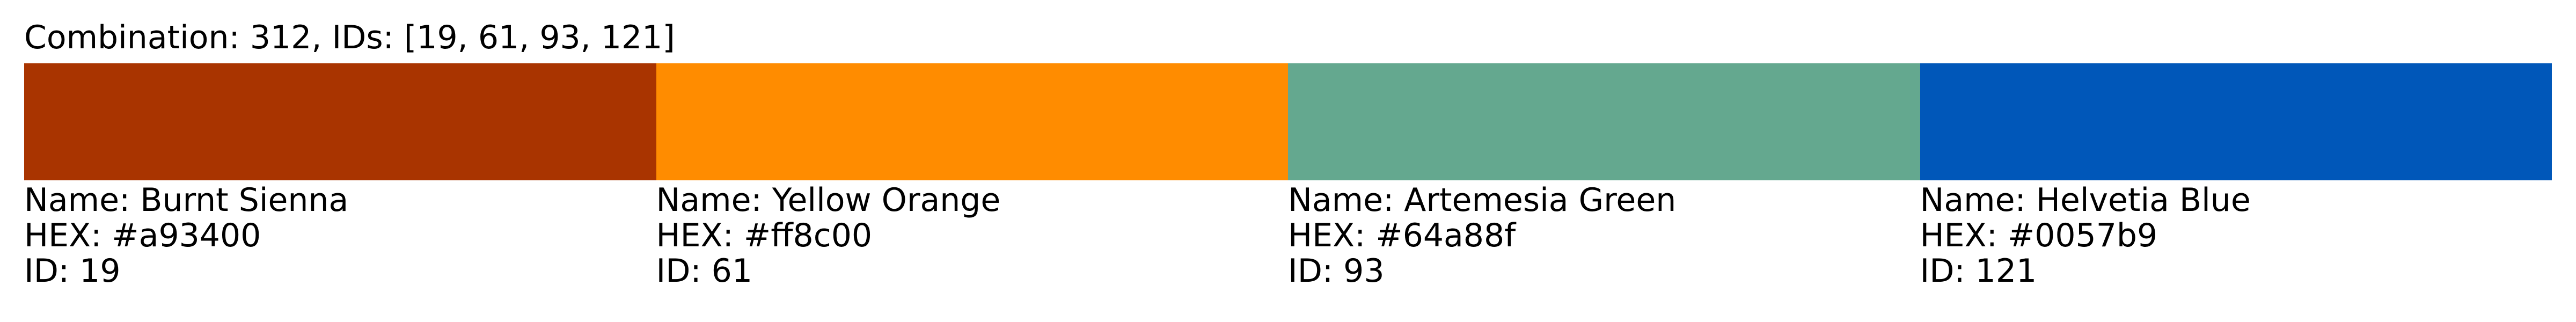 The image size is (2576, 322). Describe the element at coordinates (2236, 235) in the screenshot. I see `color-label-helvetia-blue: Name: Helvetia Blue HEX: #0057b9 ID: 121` at that location.